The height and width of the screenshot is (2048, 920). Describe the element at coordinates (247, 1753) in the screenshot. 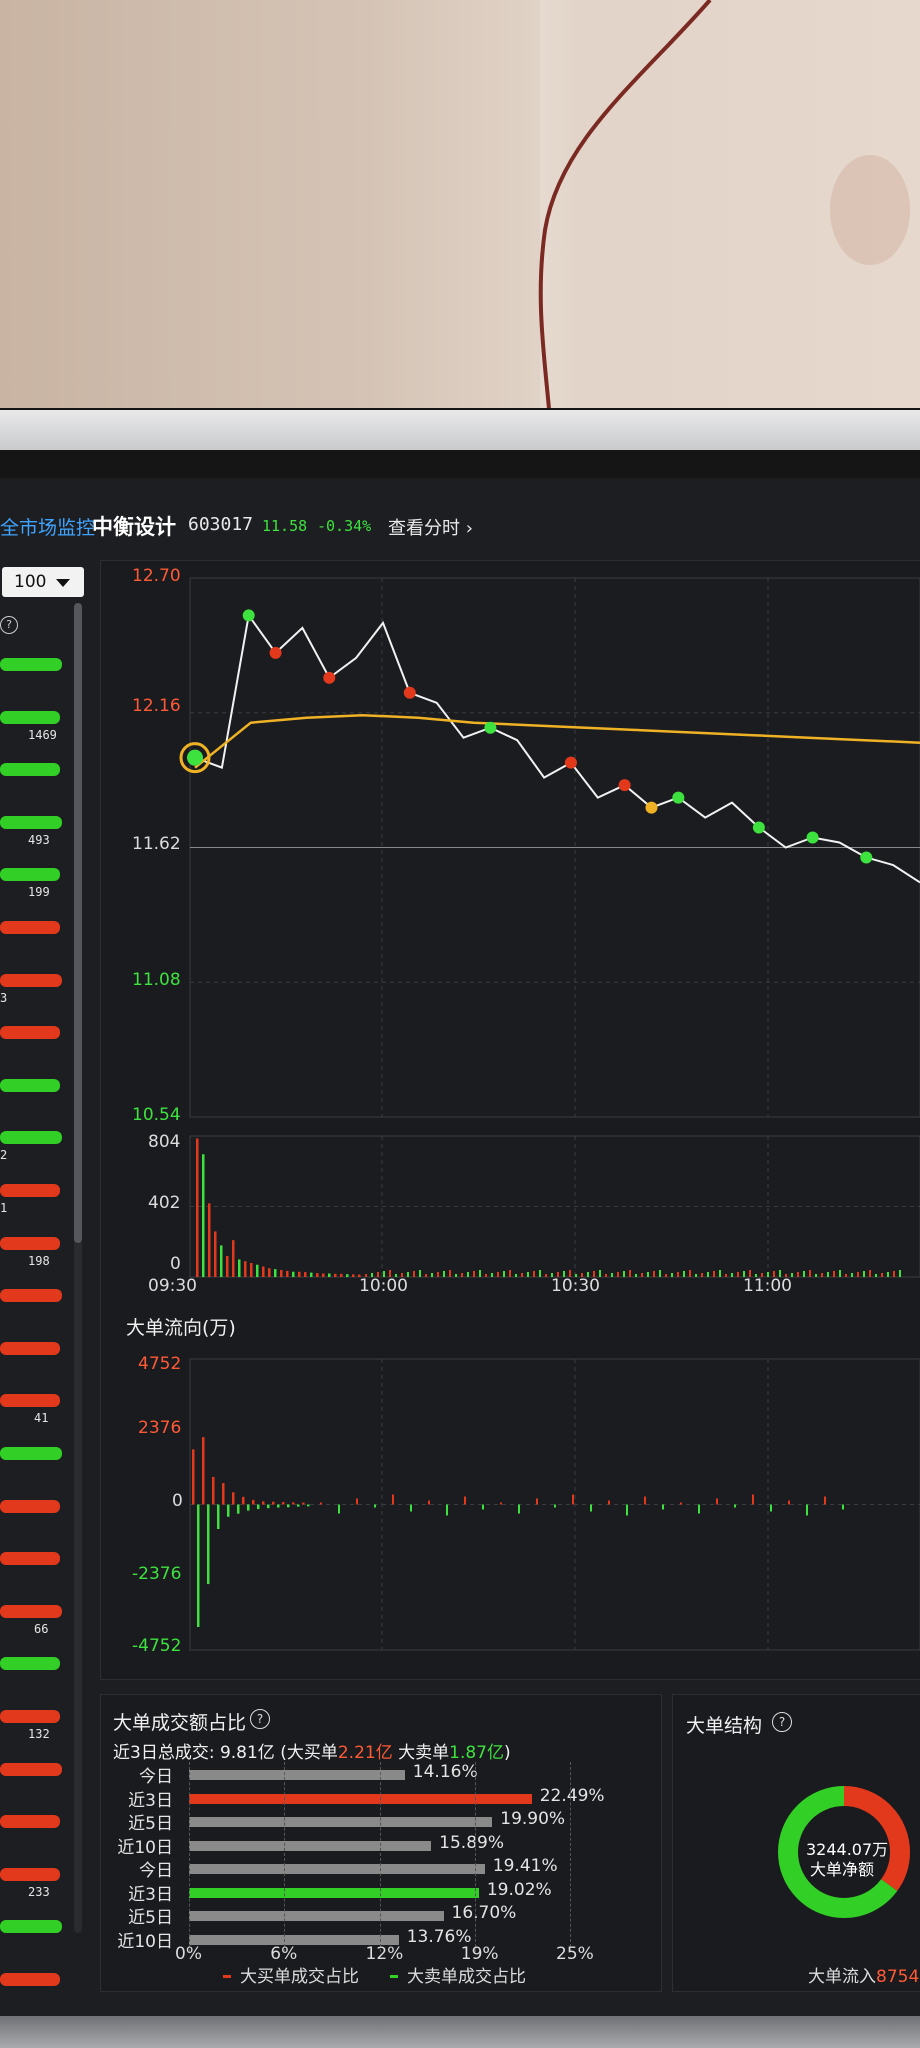

I see `summary-total: 9.81亿` at that location.